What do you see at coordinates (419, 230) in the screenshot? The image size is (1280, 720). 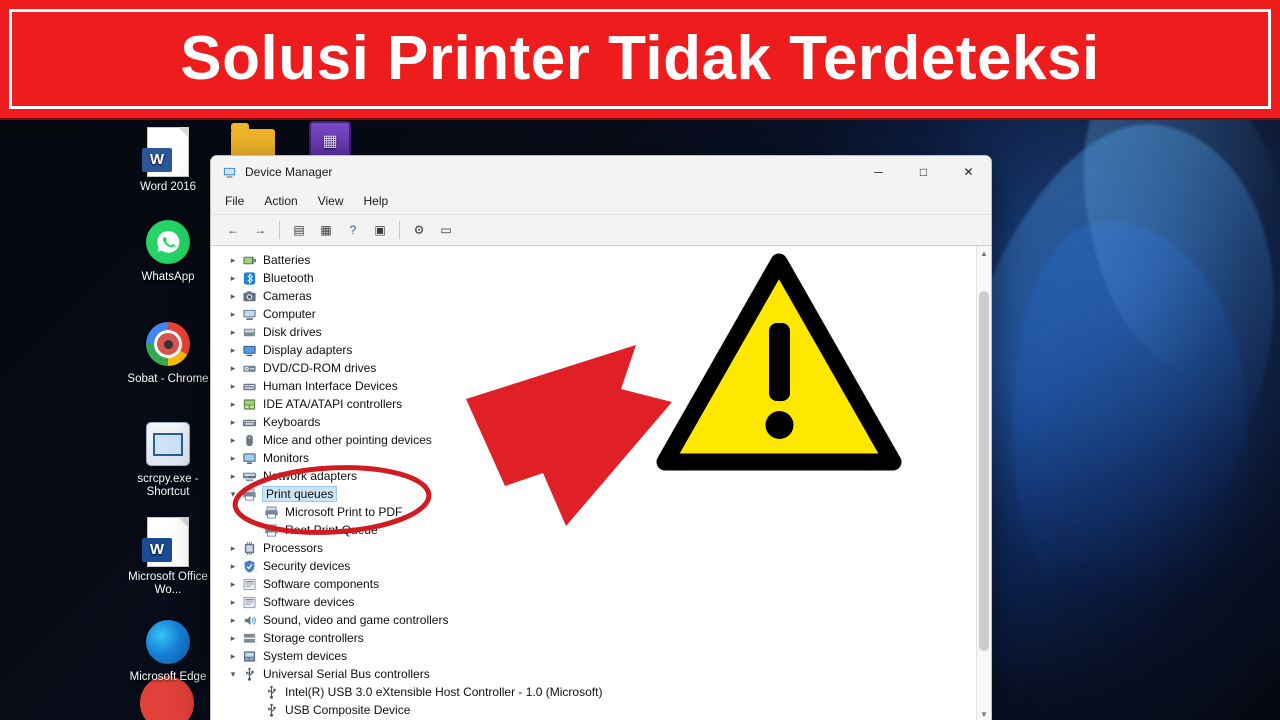 I see `update-driver-button: ⚙` at bounding box center [419, 230].